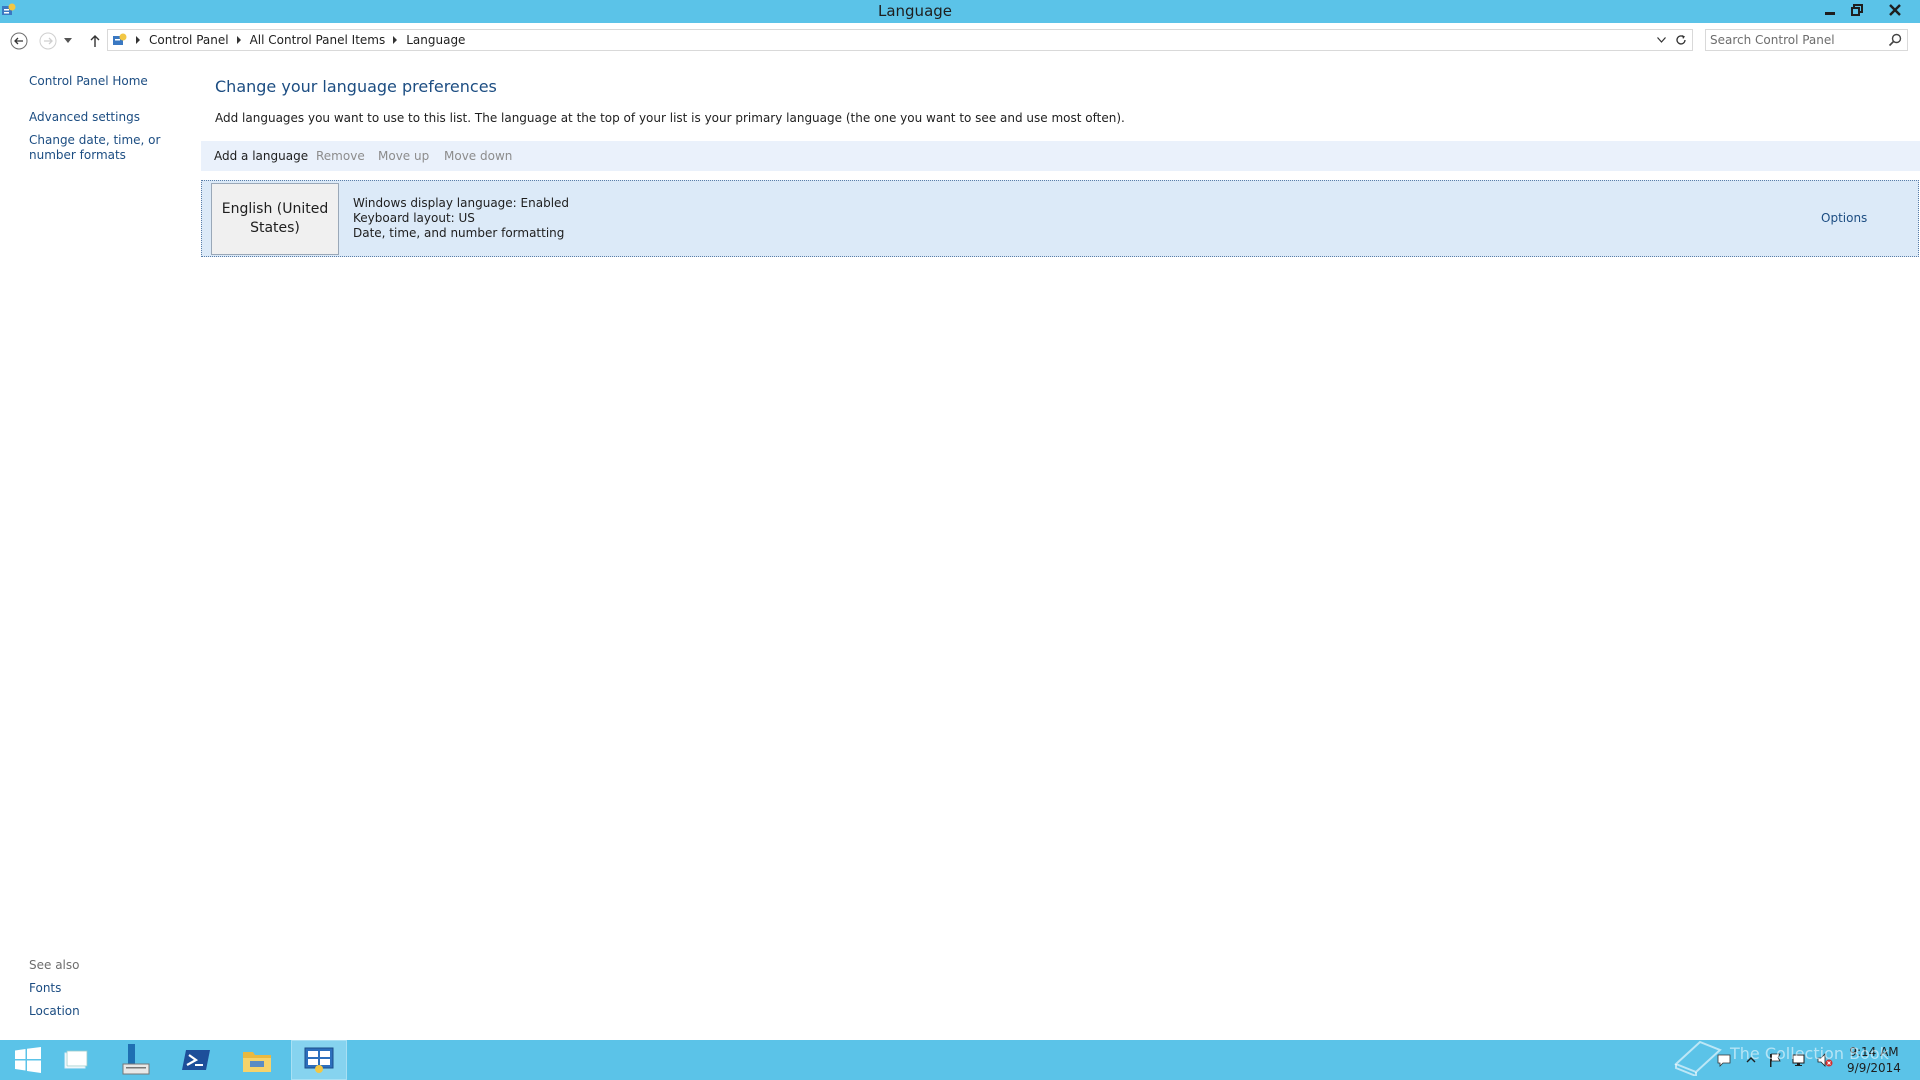  I want to click on language-options-link: Options, so click(1844, 218).